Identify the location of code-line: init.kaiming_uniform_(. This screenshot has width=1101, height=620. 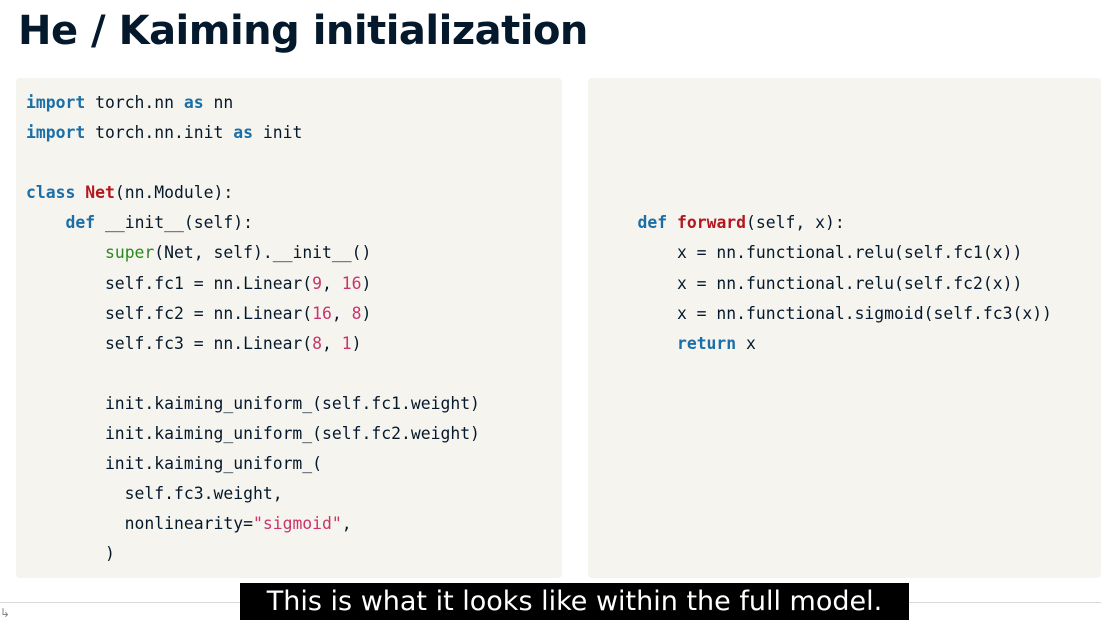
(253, 464).